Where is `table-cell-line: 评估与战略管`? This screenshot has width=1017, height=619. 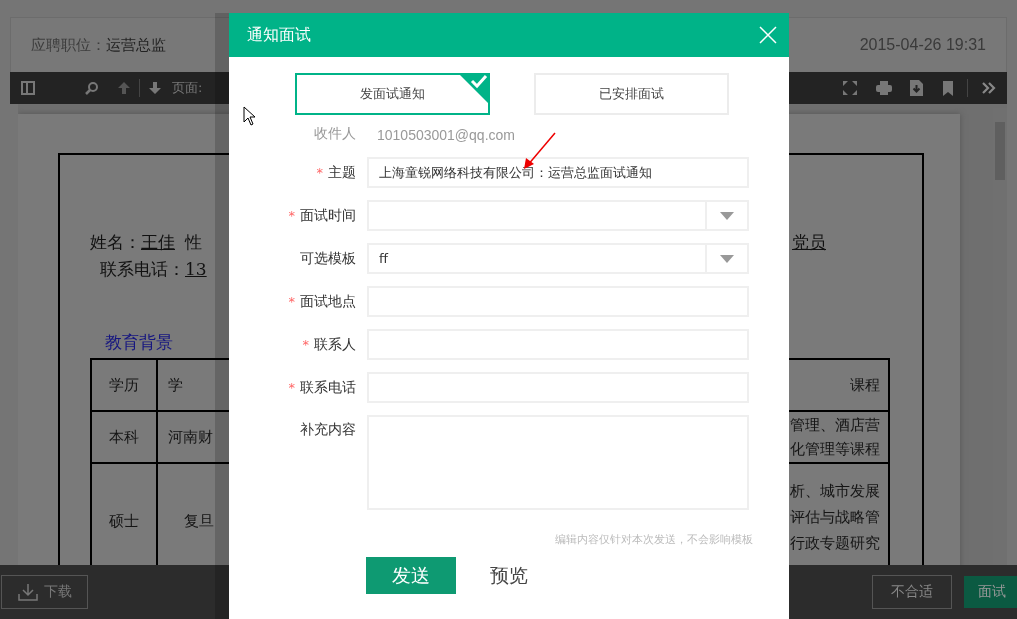 table-cell-line: 评估与战略管 is located at coordinates (835, 517).